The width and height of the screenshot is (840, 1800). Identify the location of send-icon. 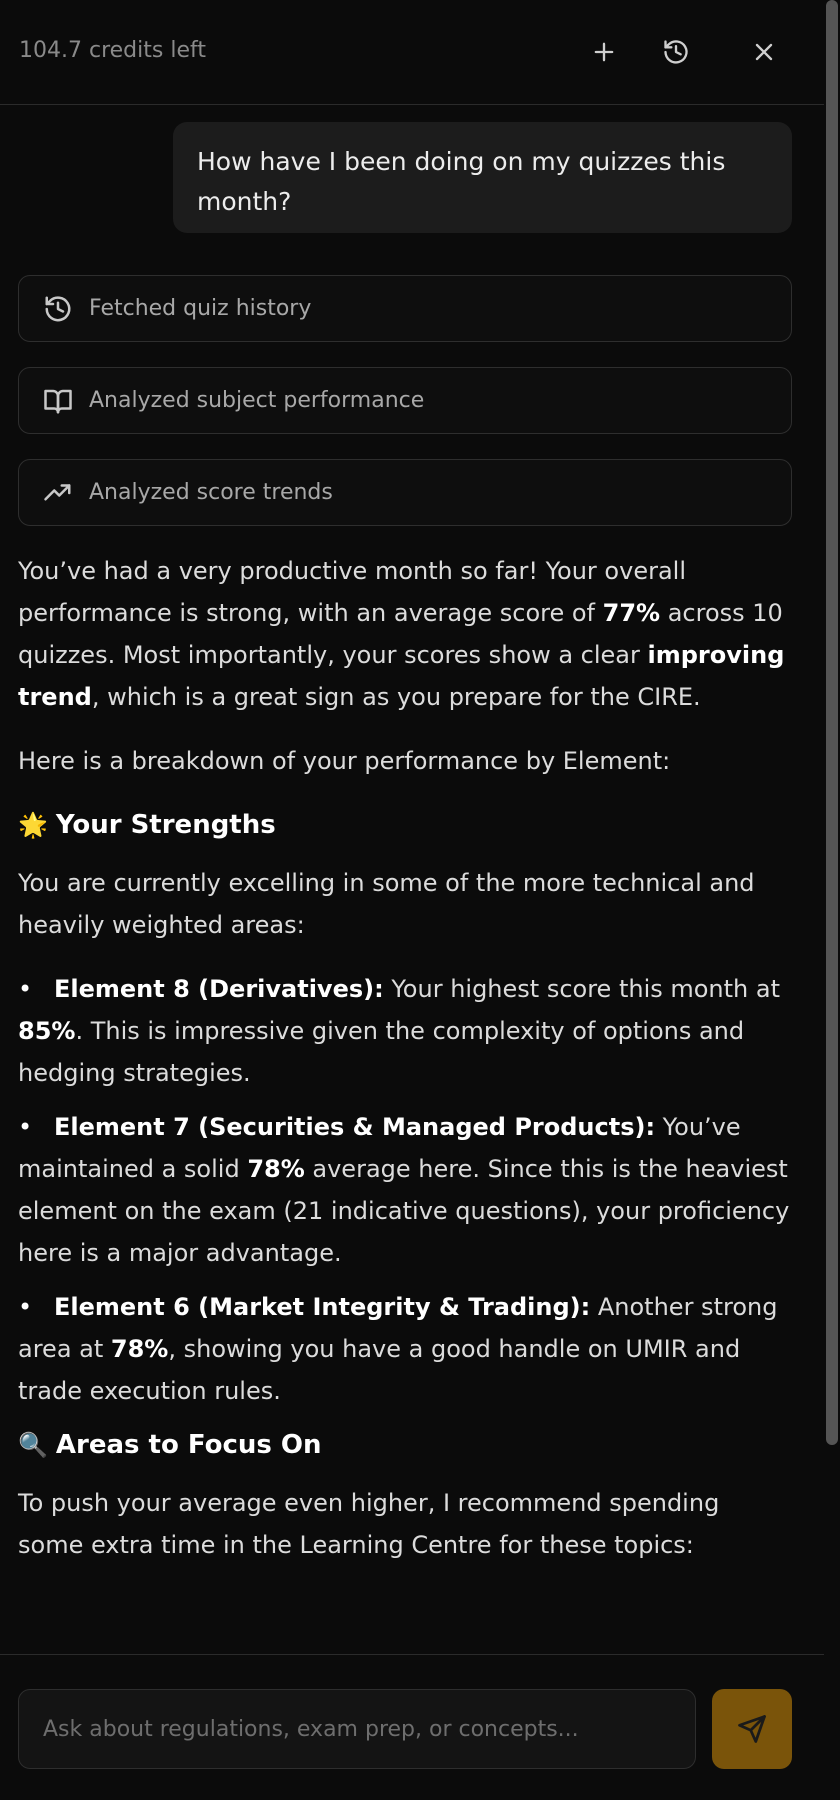
(752, 1729).